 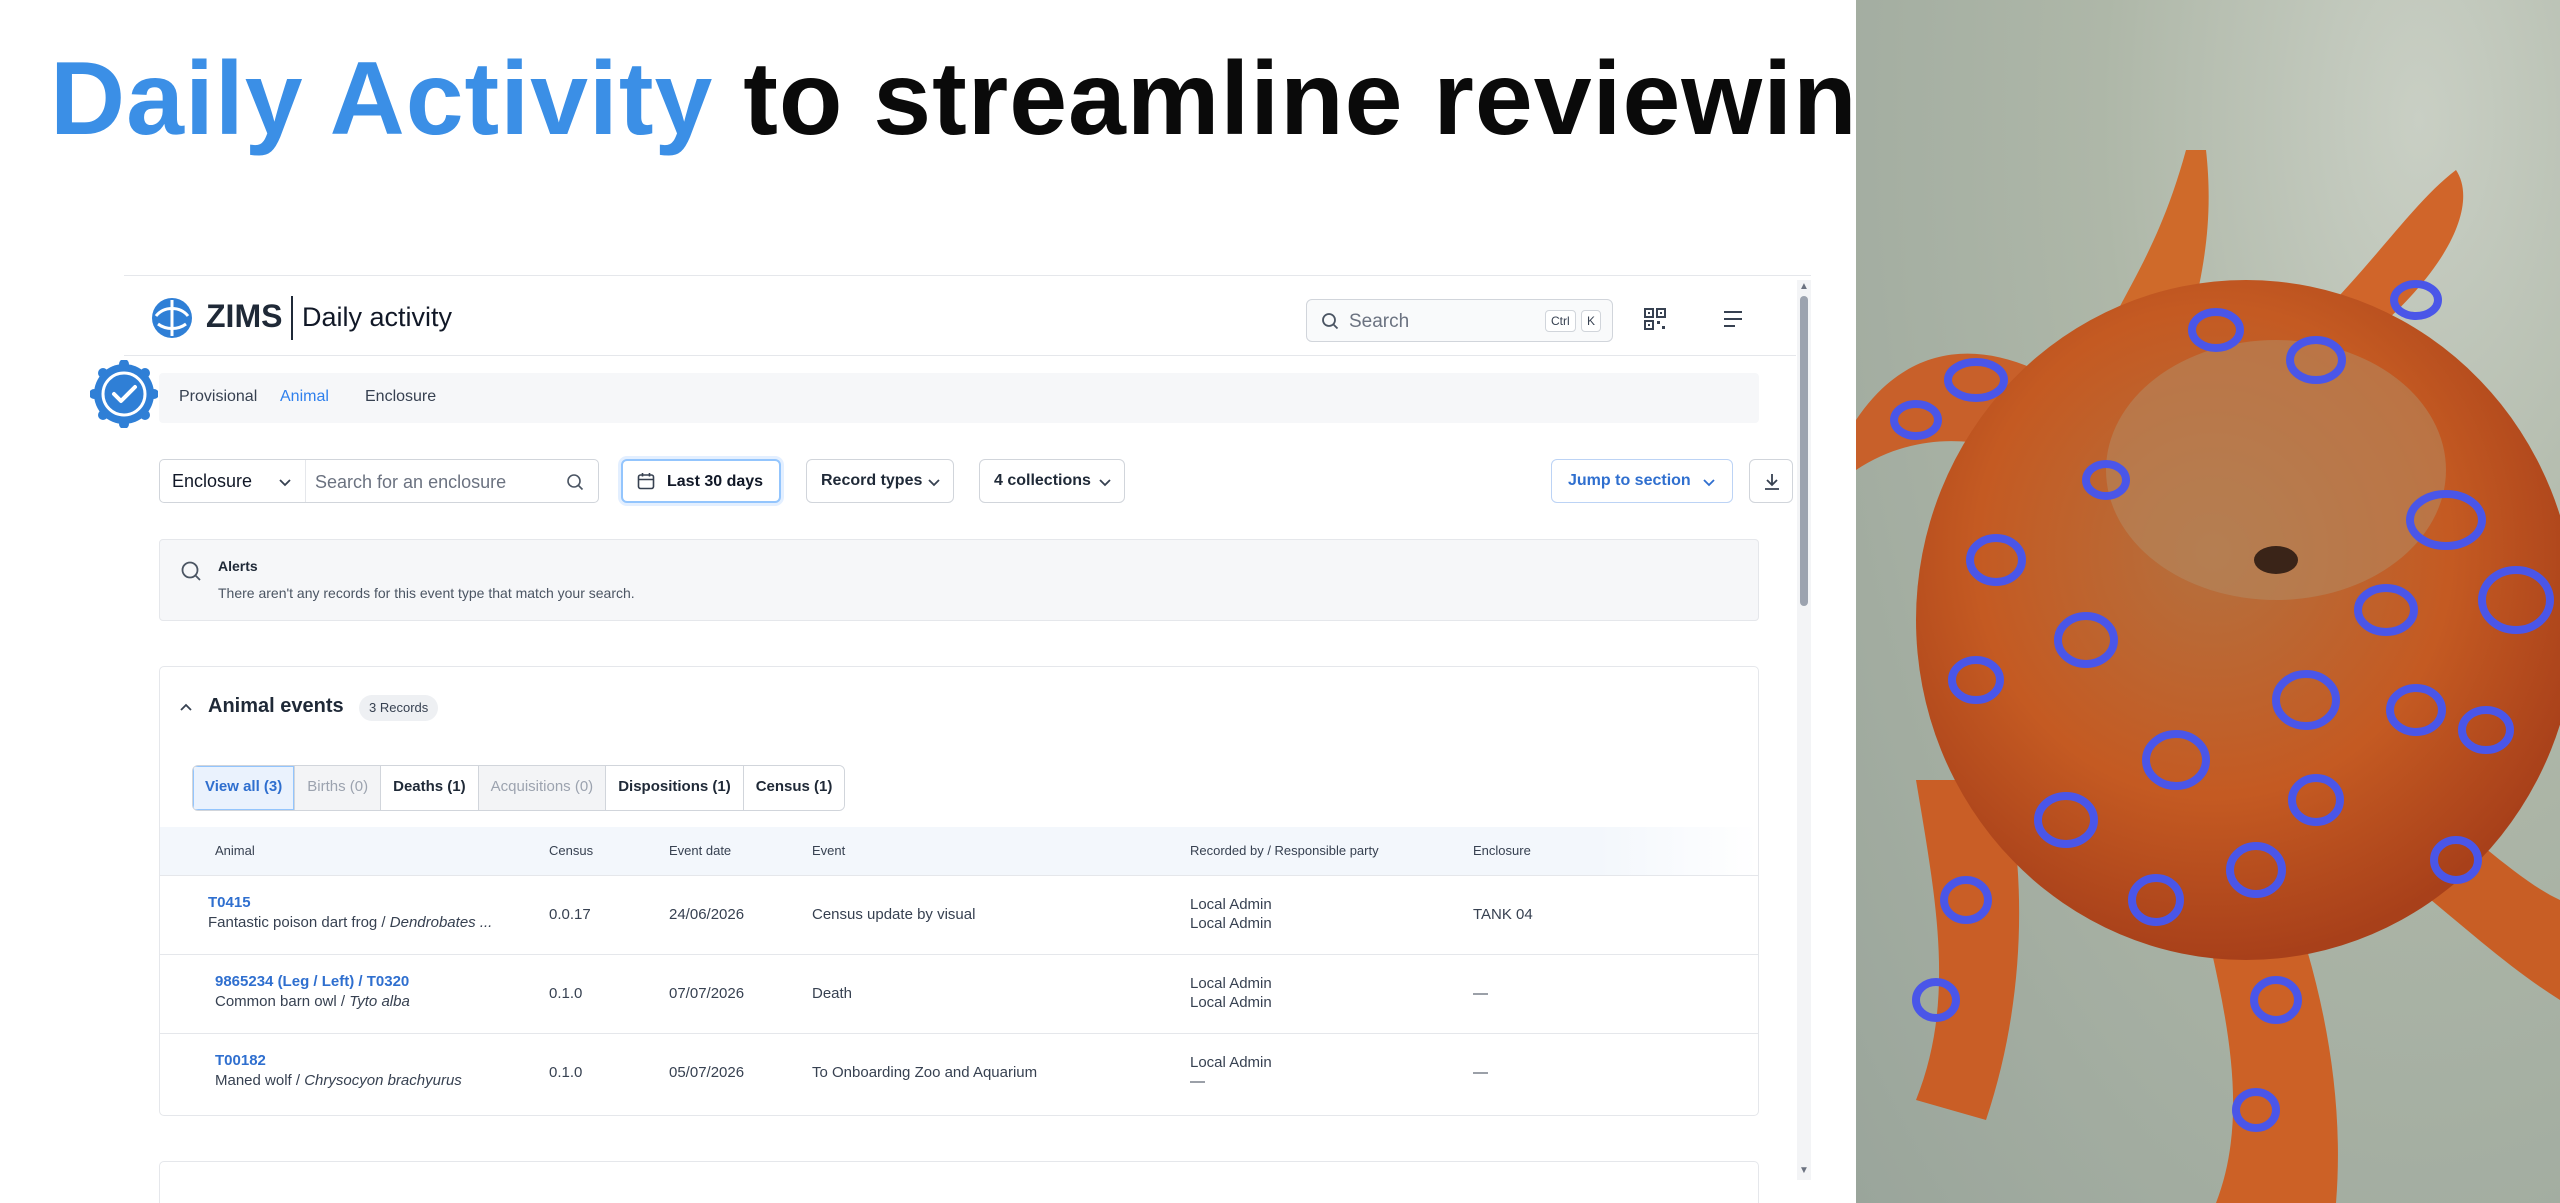 I want to click on search-placeholder: Search, so click(x=1379, y=321).